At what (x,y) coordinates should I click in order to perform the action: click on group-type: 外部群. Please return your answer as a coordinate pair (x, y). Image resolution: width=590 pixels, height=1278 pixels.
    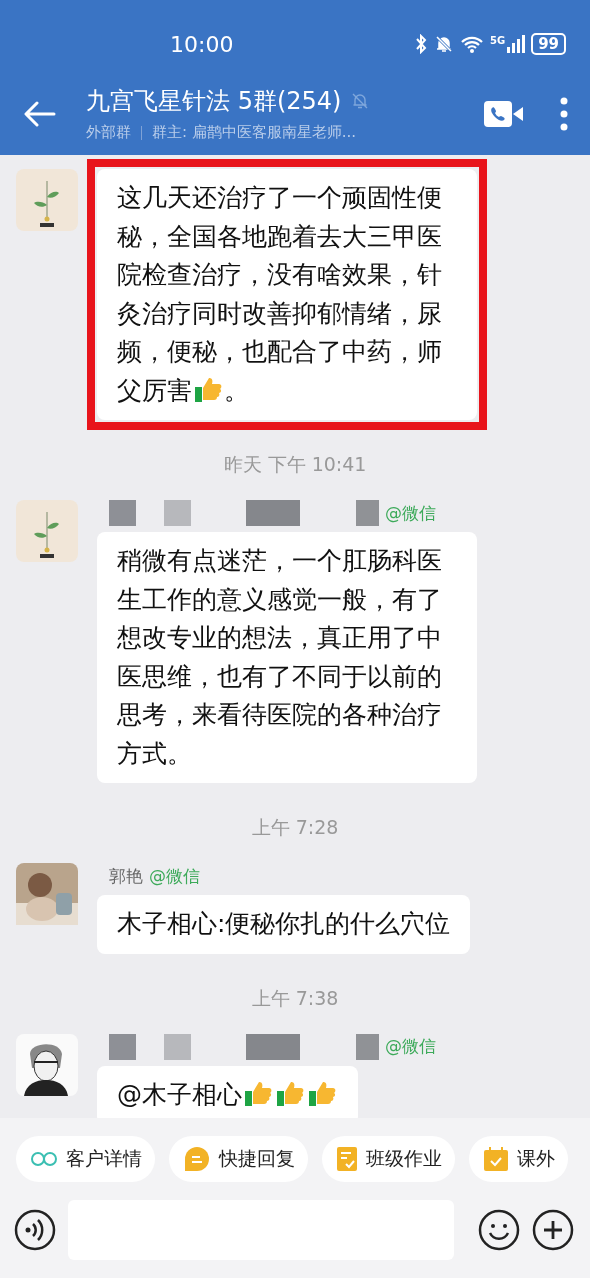
    Looking at the image, I should click on (108, 132).